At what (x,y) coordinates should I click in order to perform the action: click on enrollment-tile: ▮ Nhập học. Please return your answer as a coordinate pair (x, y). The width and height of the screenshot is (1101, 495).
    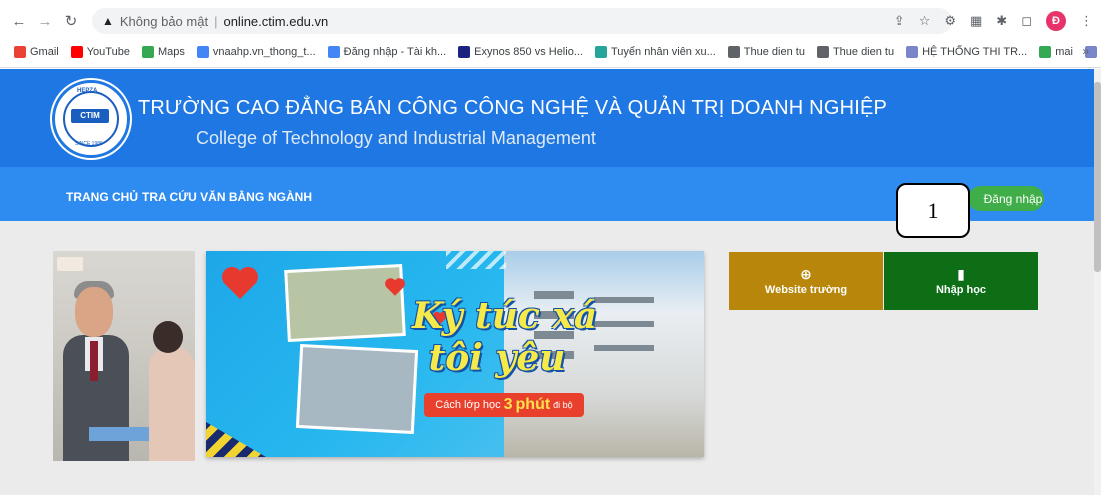
    Looking at the image, I should click on (961, 281).